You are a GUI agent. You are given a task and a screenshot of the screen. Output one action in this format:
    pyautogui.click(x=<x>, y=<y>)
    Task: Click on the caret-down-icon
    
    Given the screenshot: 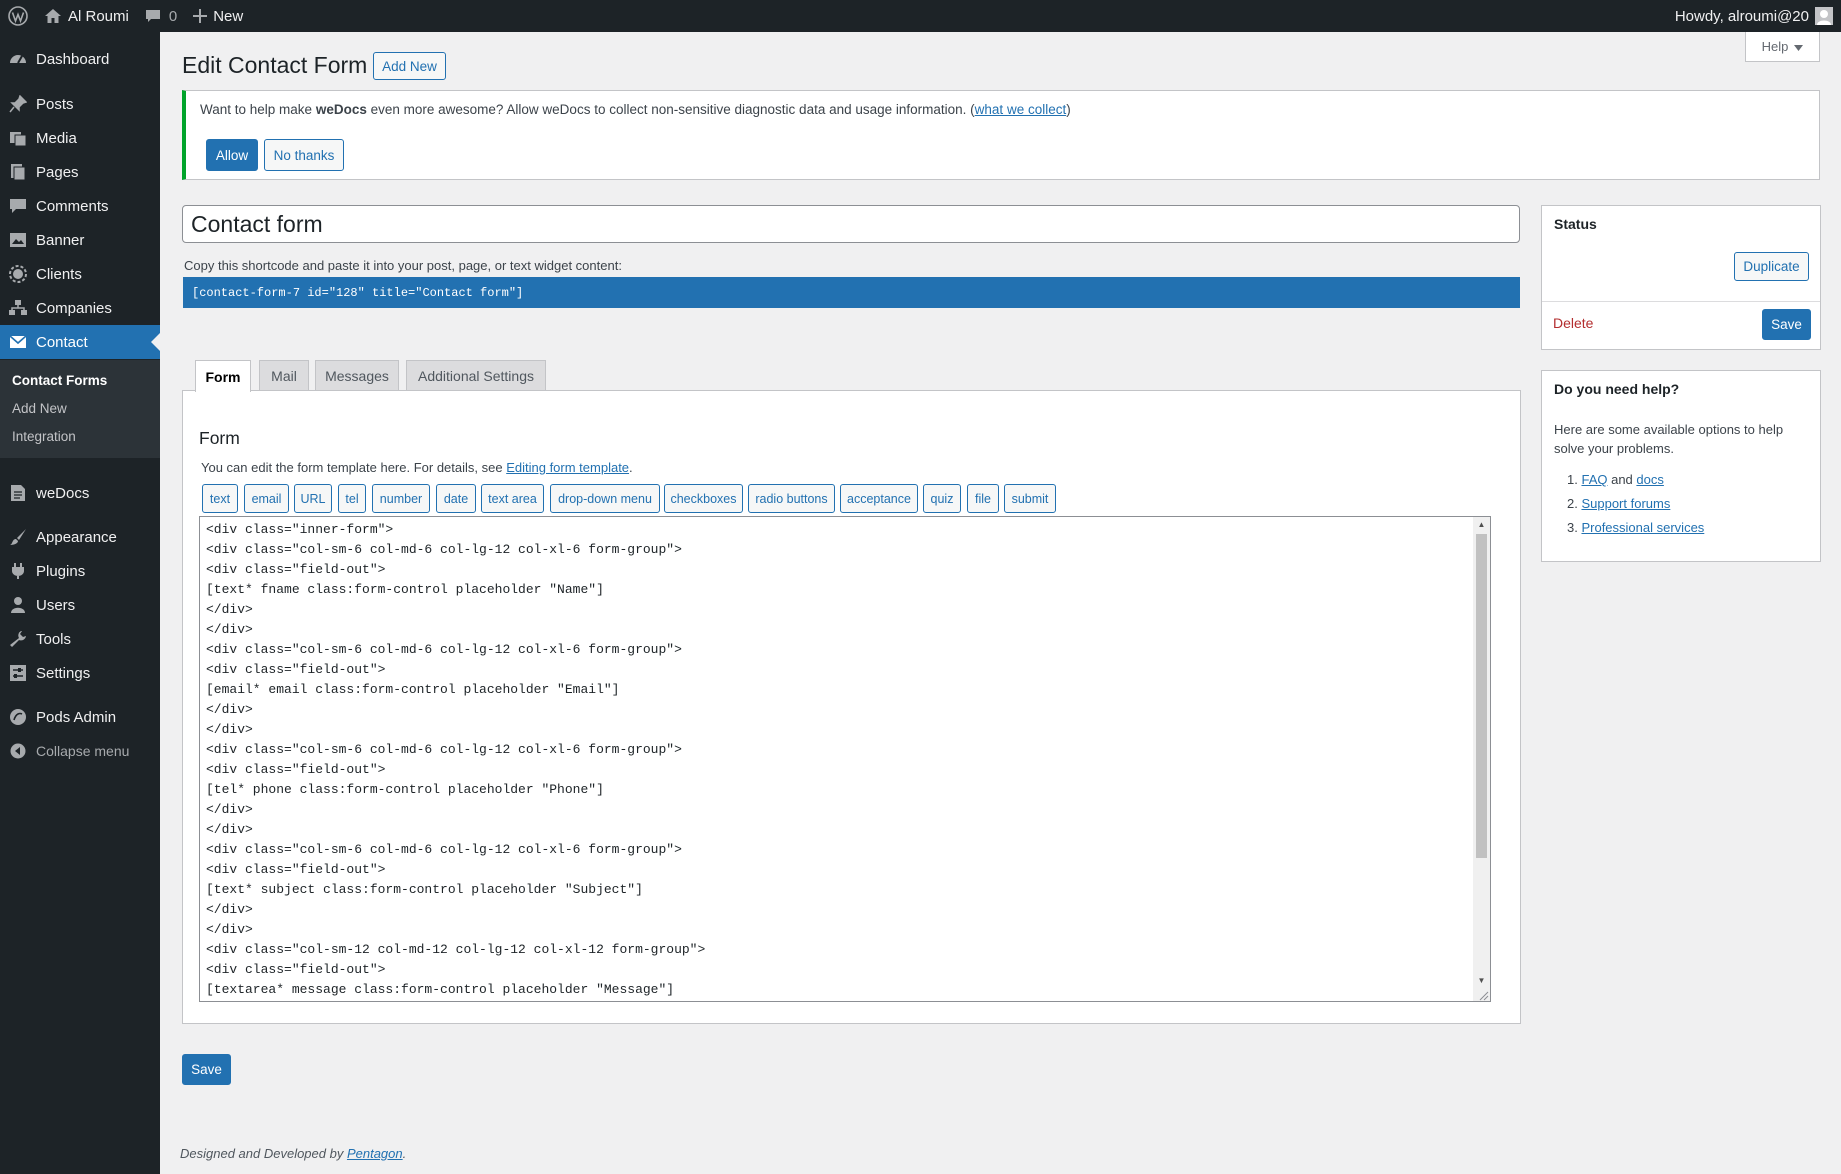 What is the action you would take?
    pyautogui.click(x=1799, y=46)
    